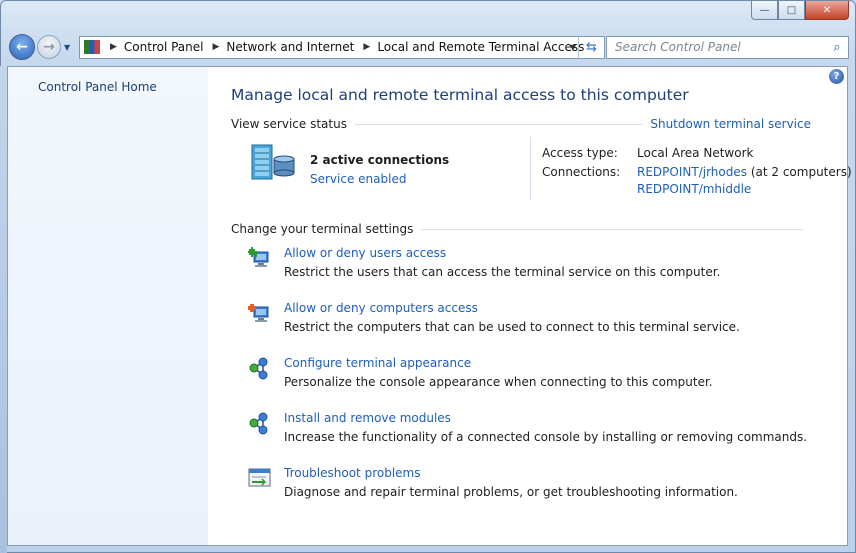  I want to click on recent-pages-dropdown: ▼, so click(67, 47).